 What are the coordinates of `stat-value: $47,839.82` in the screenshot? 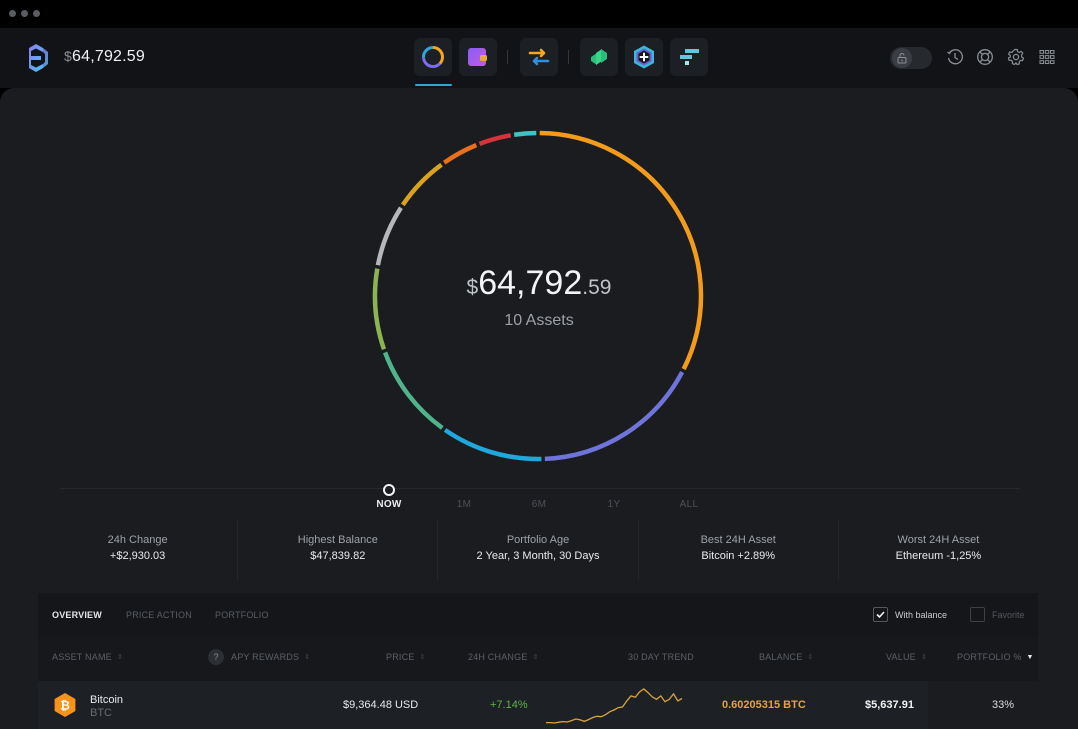 It's located at (338, 556).